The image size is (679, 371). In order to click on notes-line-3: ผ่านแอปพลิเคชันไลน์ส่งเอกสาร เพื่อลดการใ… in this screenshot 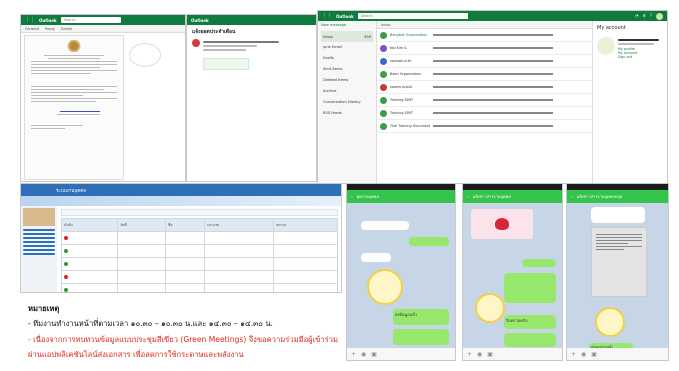, I will do `click(136, 354)`.